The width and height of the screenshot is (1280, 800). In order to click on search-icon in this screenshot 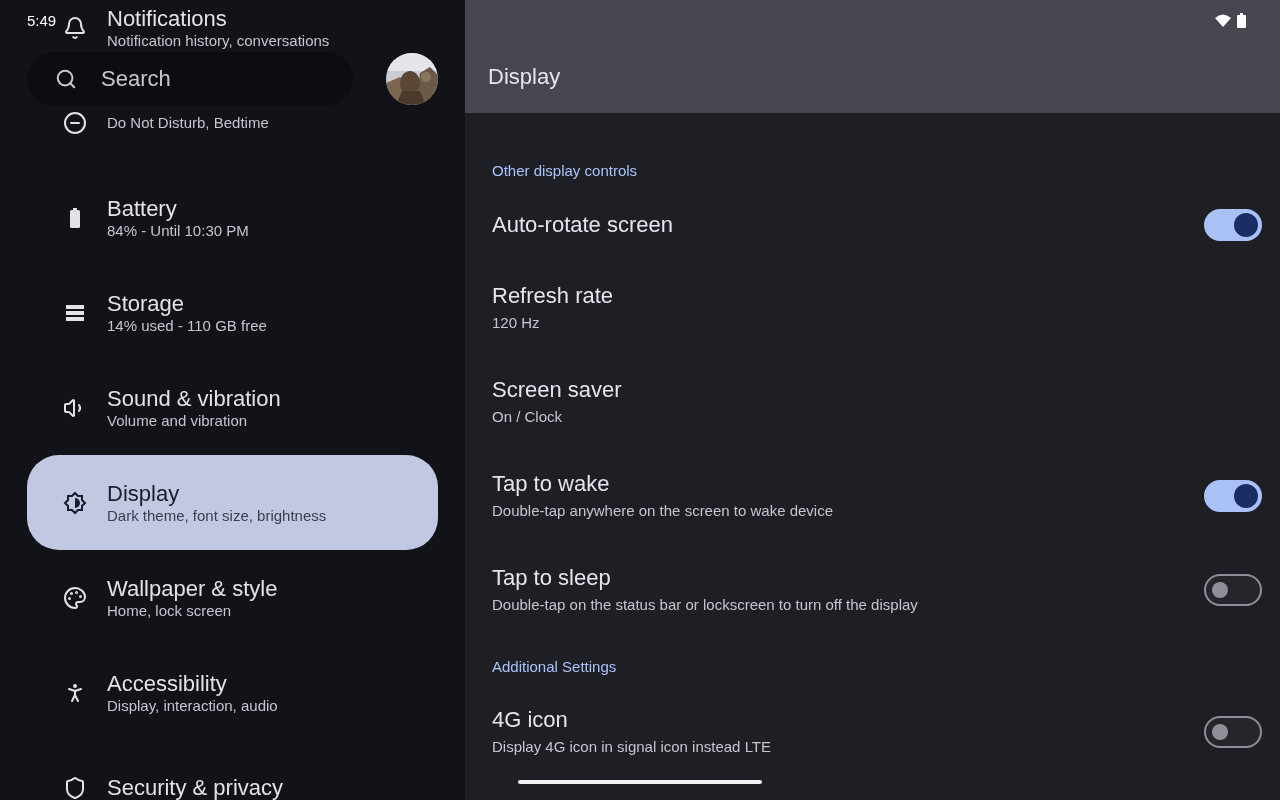, I will do `click(66, 79)`.